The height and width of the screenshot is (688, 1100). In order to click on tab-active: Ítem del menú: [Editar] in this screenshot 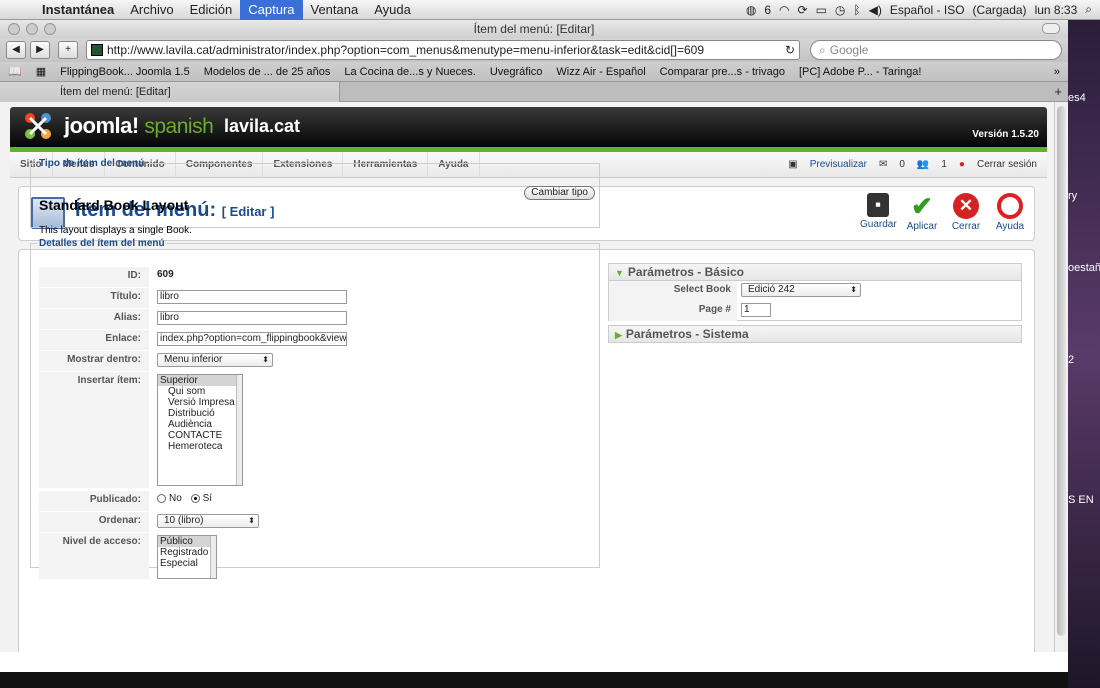, I will do `click(170, 92)`.